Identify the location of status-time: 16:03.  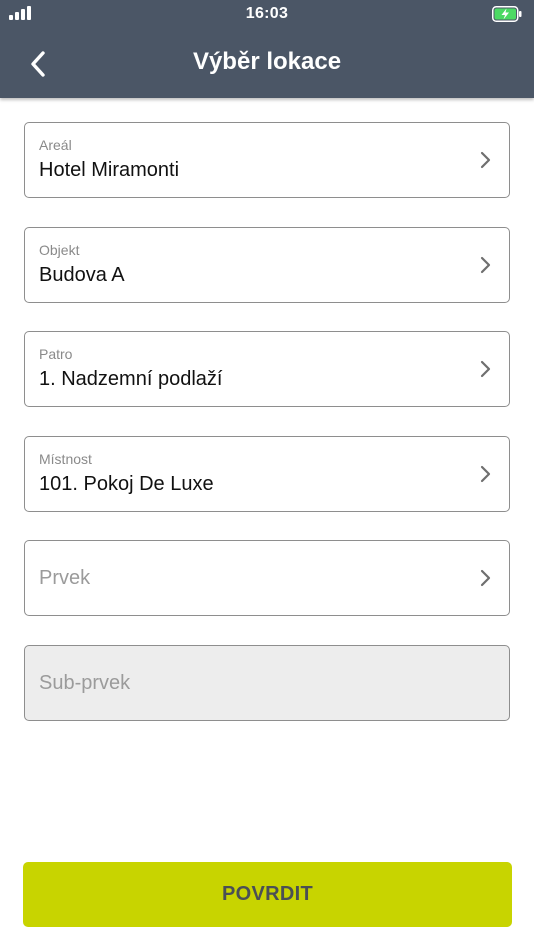
(267, 13).